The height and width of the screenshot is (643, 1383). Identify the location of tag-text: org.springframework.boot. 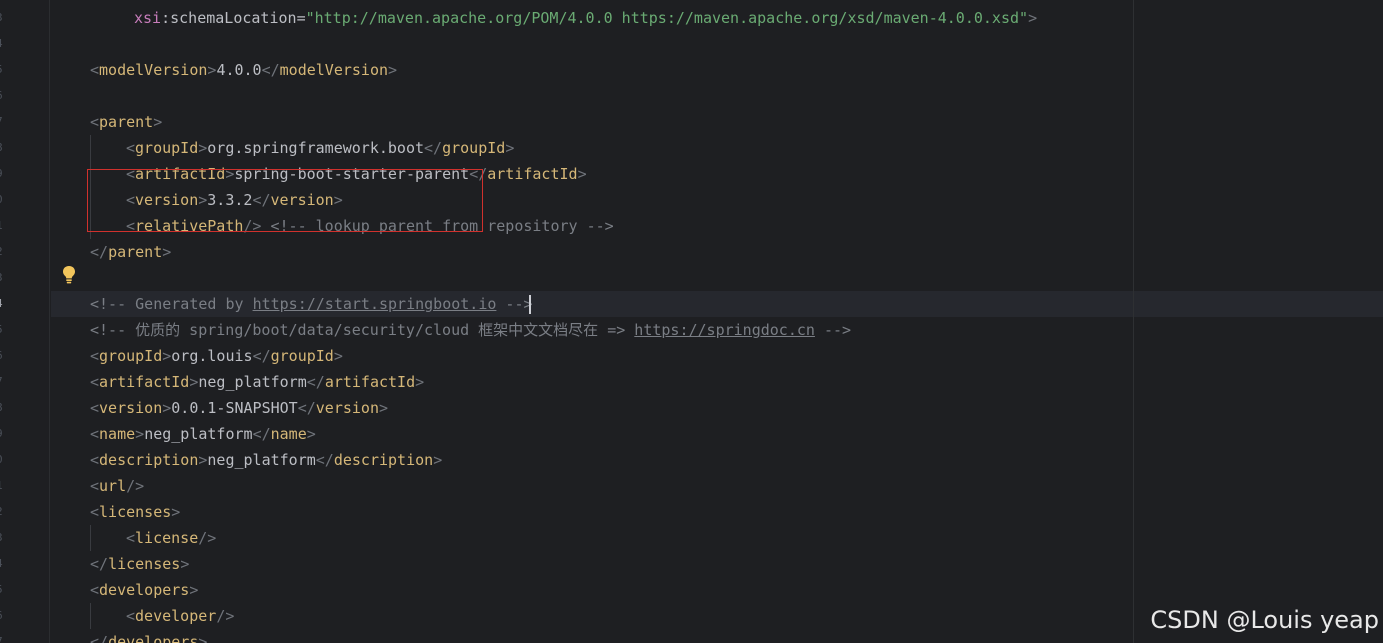
(316, 148).